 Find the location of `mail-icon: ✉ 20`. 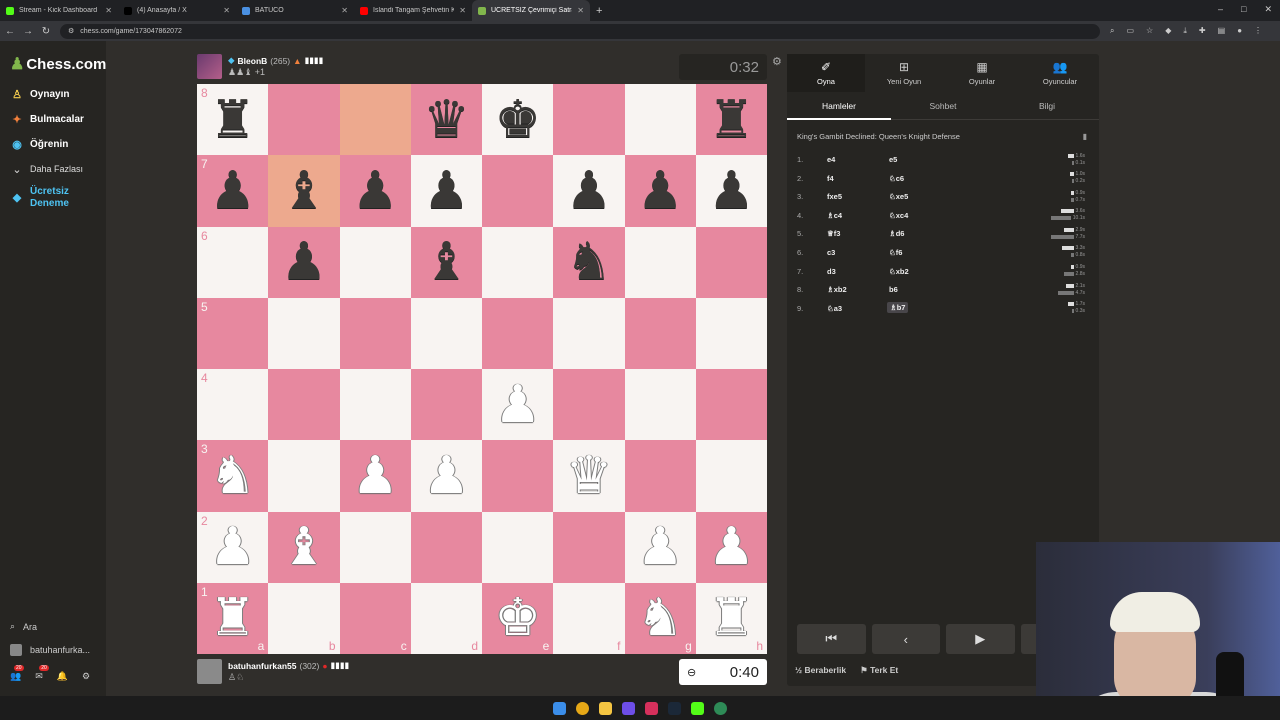

mail-icon: ✉ 20 is located at coordinates (42, 673).